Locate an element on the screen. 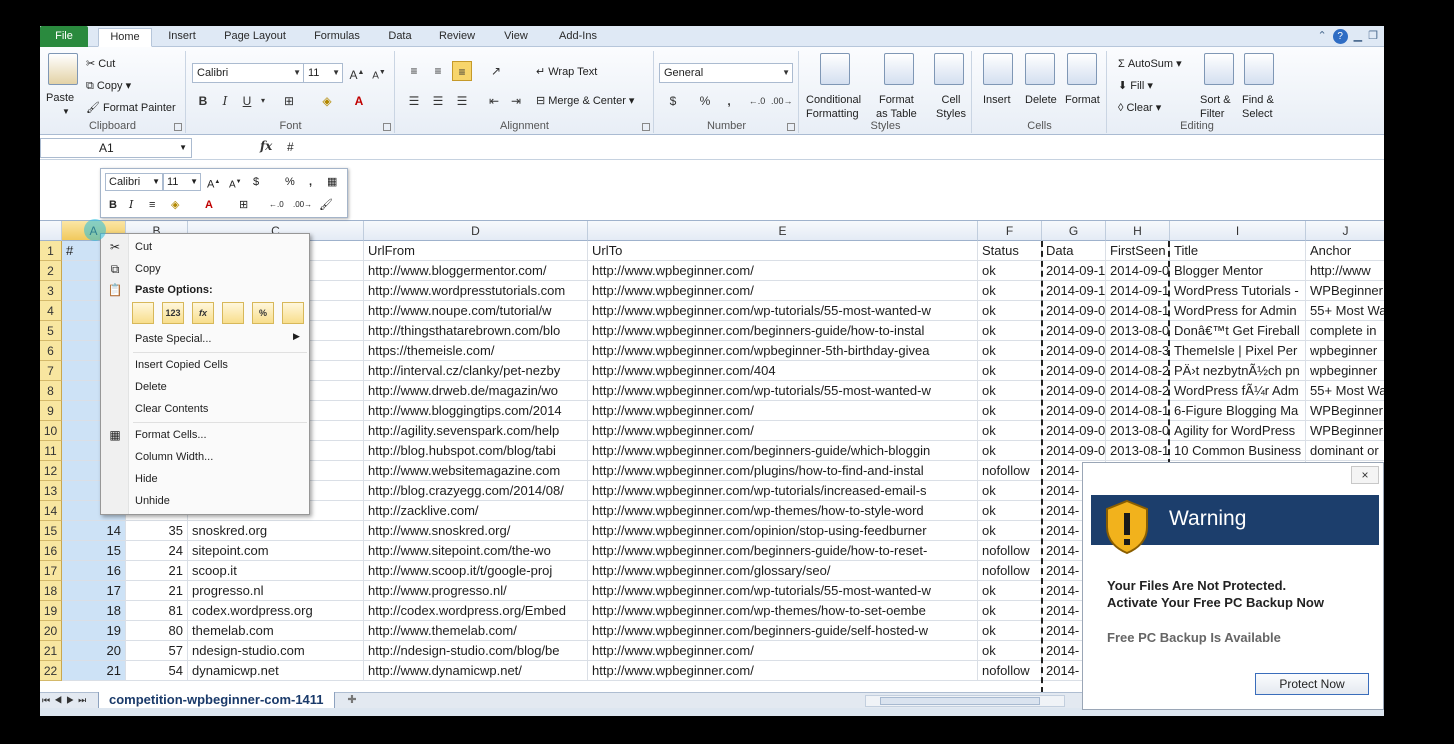 The height and width of the screenshot is (744, 1454). menu-unhide: Unhide is located at coordinates (152, 501).